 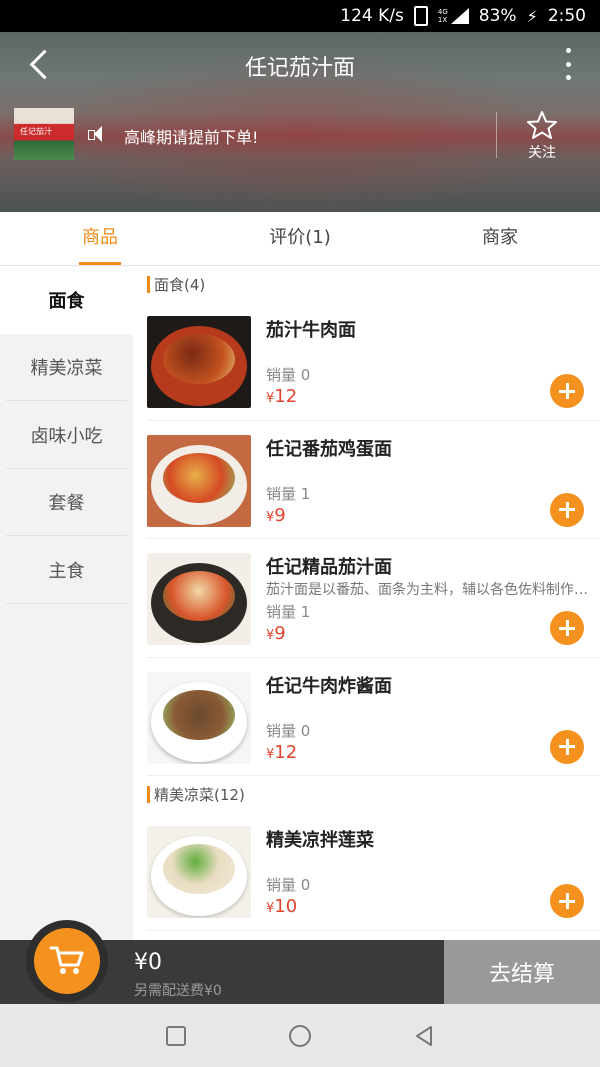 I want to click on tab-reviews: 评价(1), so click(x=300, y=238).